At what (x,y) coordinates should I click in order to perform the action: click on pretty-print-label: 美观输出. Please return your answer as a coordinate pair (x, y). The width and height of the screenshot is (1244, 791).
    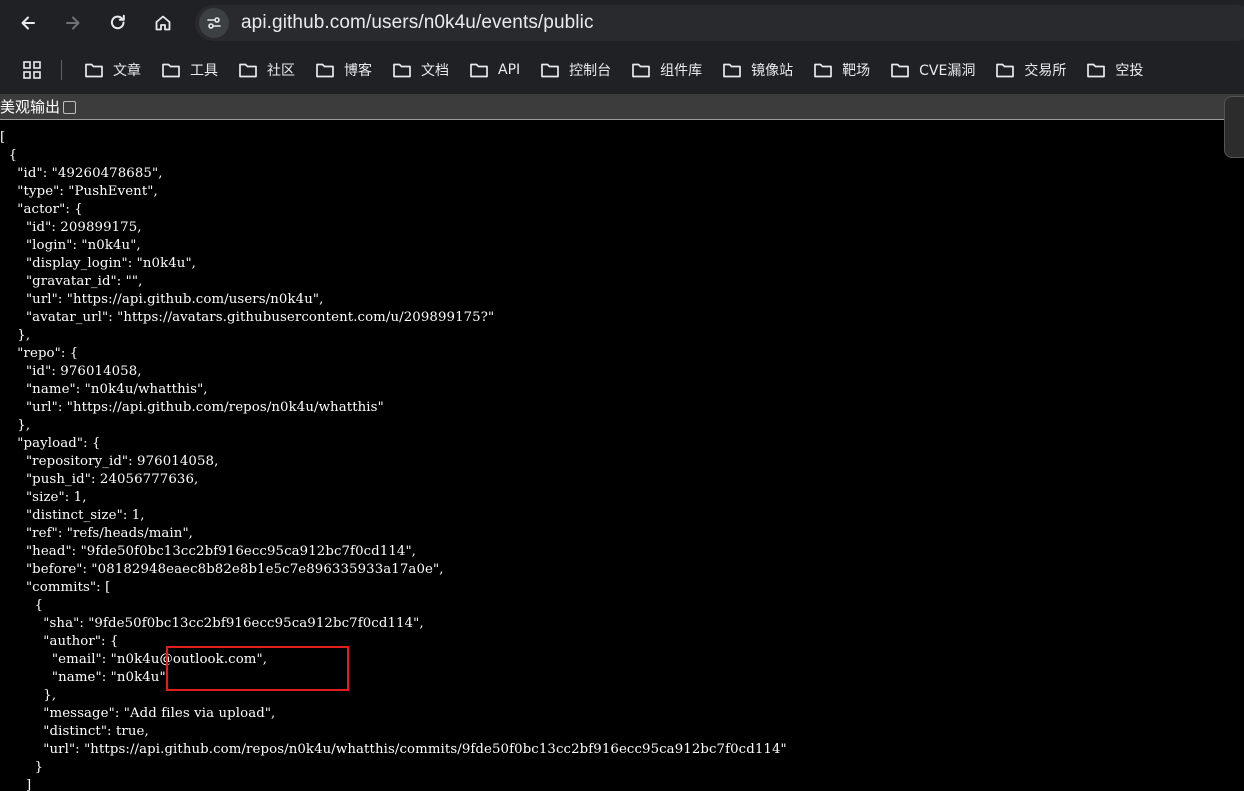
    Looking at the image, I should click on (30, 106).